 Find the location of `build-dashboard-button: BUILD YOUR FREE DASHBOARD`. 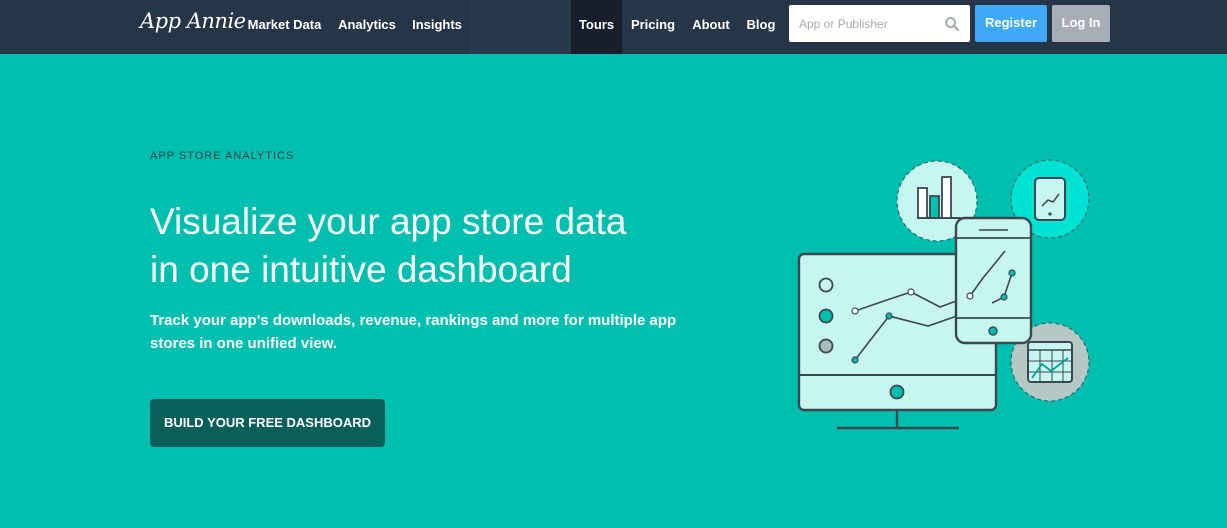

build-dashboard-button: BUILD YOUR FREE DASHBOARD is located at coordinates (267, 423).